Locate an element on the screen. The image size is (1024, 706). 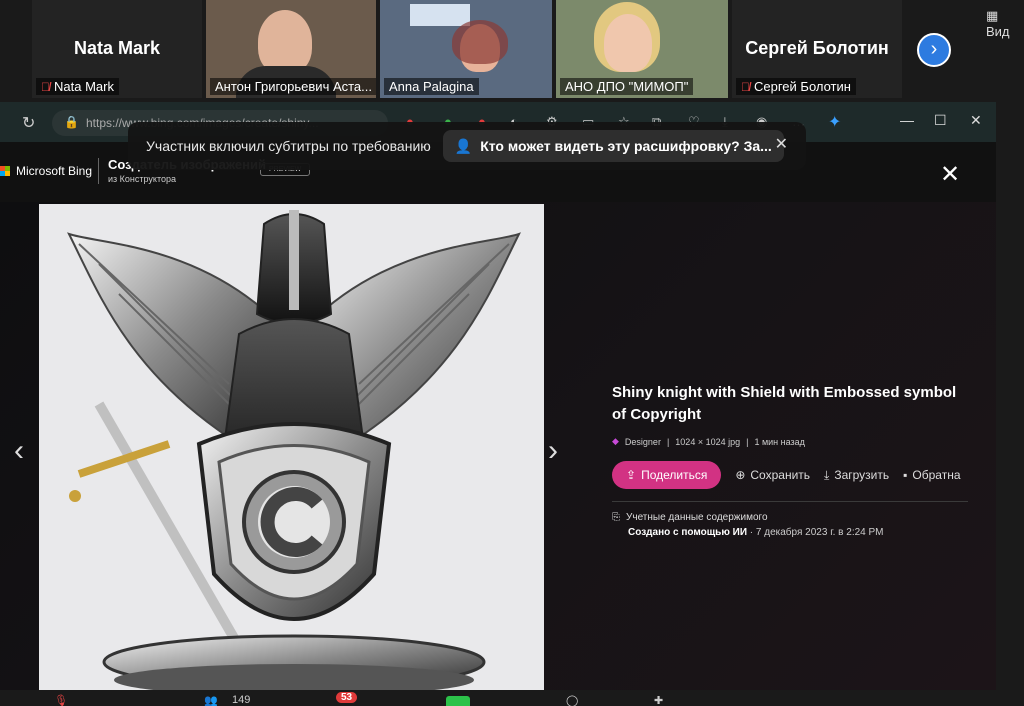
copilot-icon: ✦ is located at coordinates (834, 122).